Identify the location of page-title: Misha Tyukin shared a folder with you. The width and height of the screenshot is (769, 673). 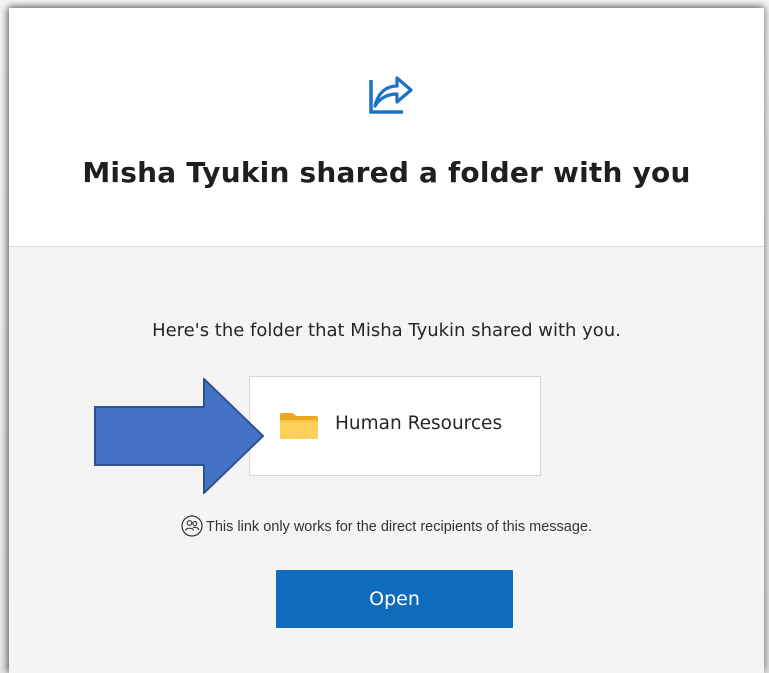
(386, 172).